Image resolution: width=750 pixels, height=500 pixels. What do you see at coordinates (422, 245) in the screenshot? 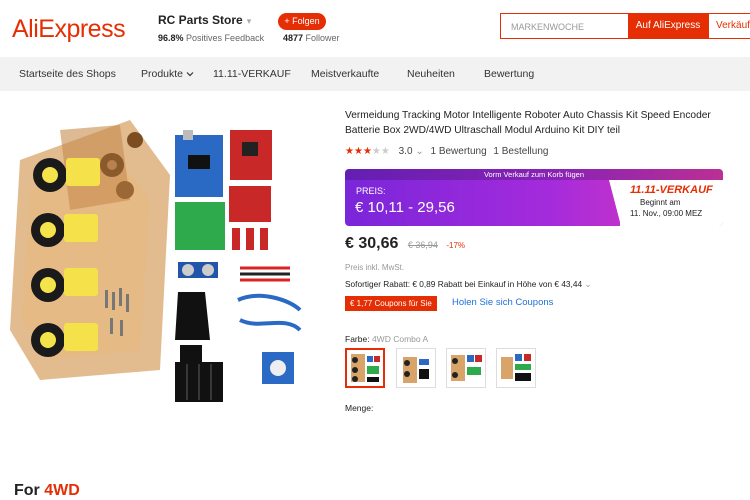
I see `original-price: € 36,94` at bounding box center [422, 245].